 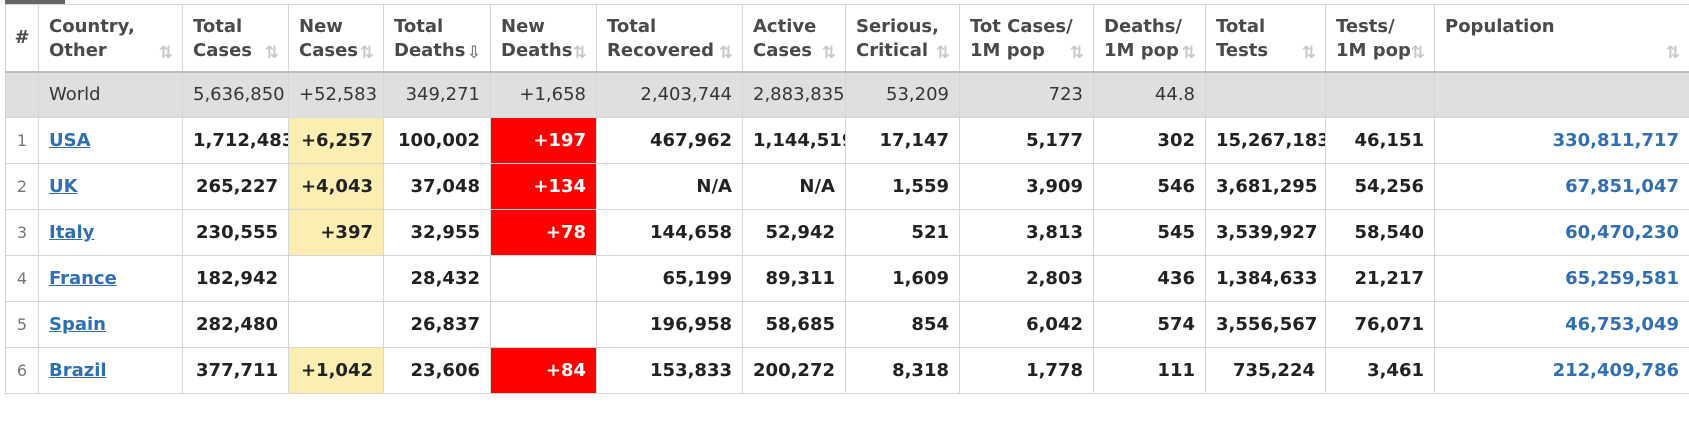 What do you see at coordinates (1265, 94) in the screenshot?
I see `cell-total-tests` at bounding box center [1265, 94].